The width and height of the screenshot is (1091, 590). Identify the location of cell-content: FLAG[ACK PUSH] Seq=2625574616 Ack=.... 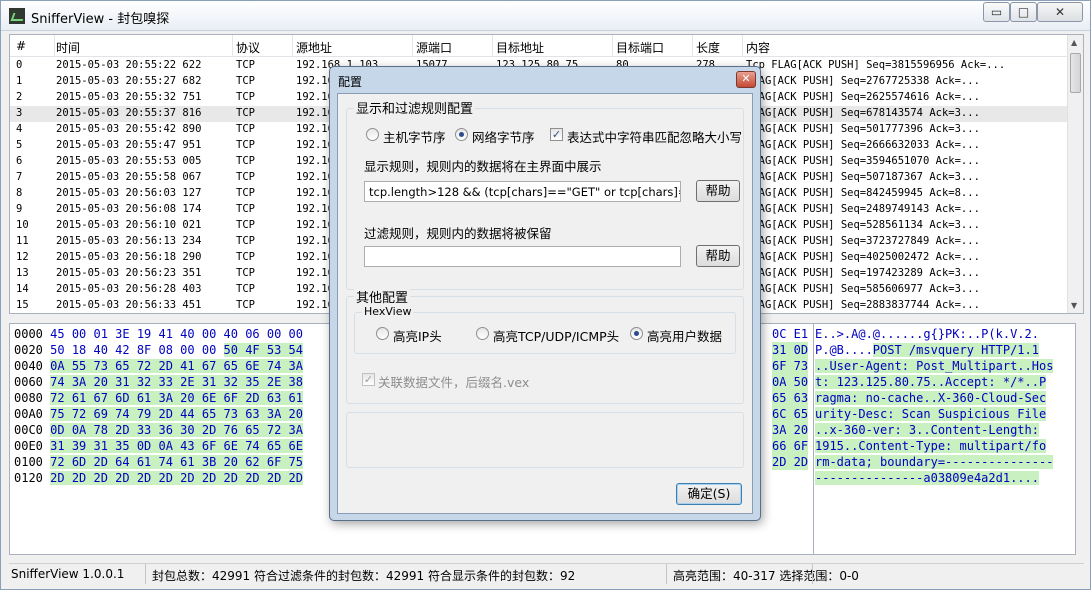
(863, 97).